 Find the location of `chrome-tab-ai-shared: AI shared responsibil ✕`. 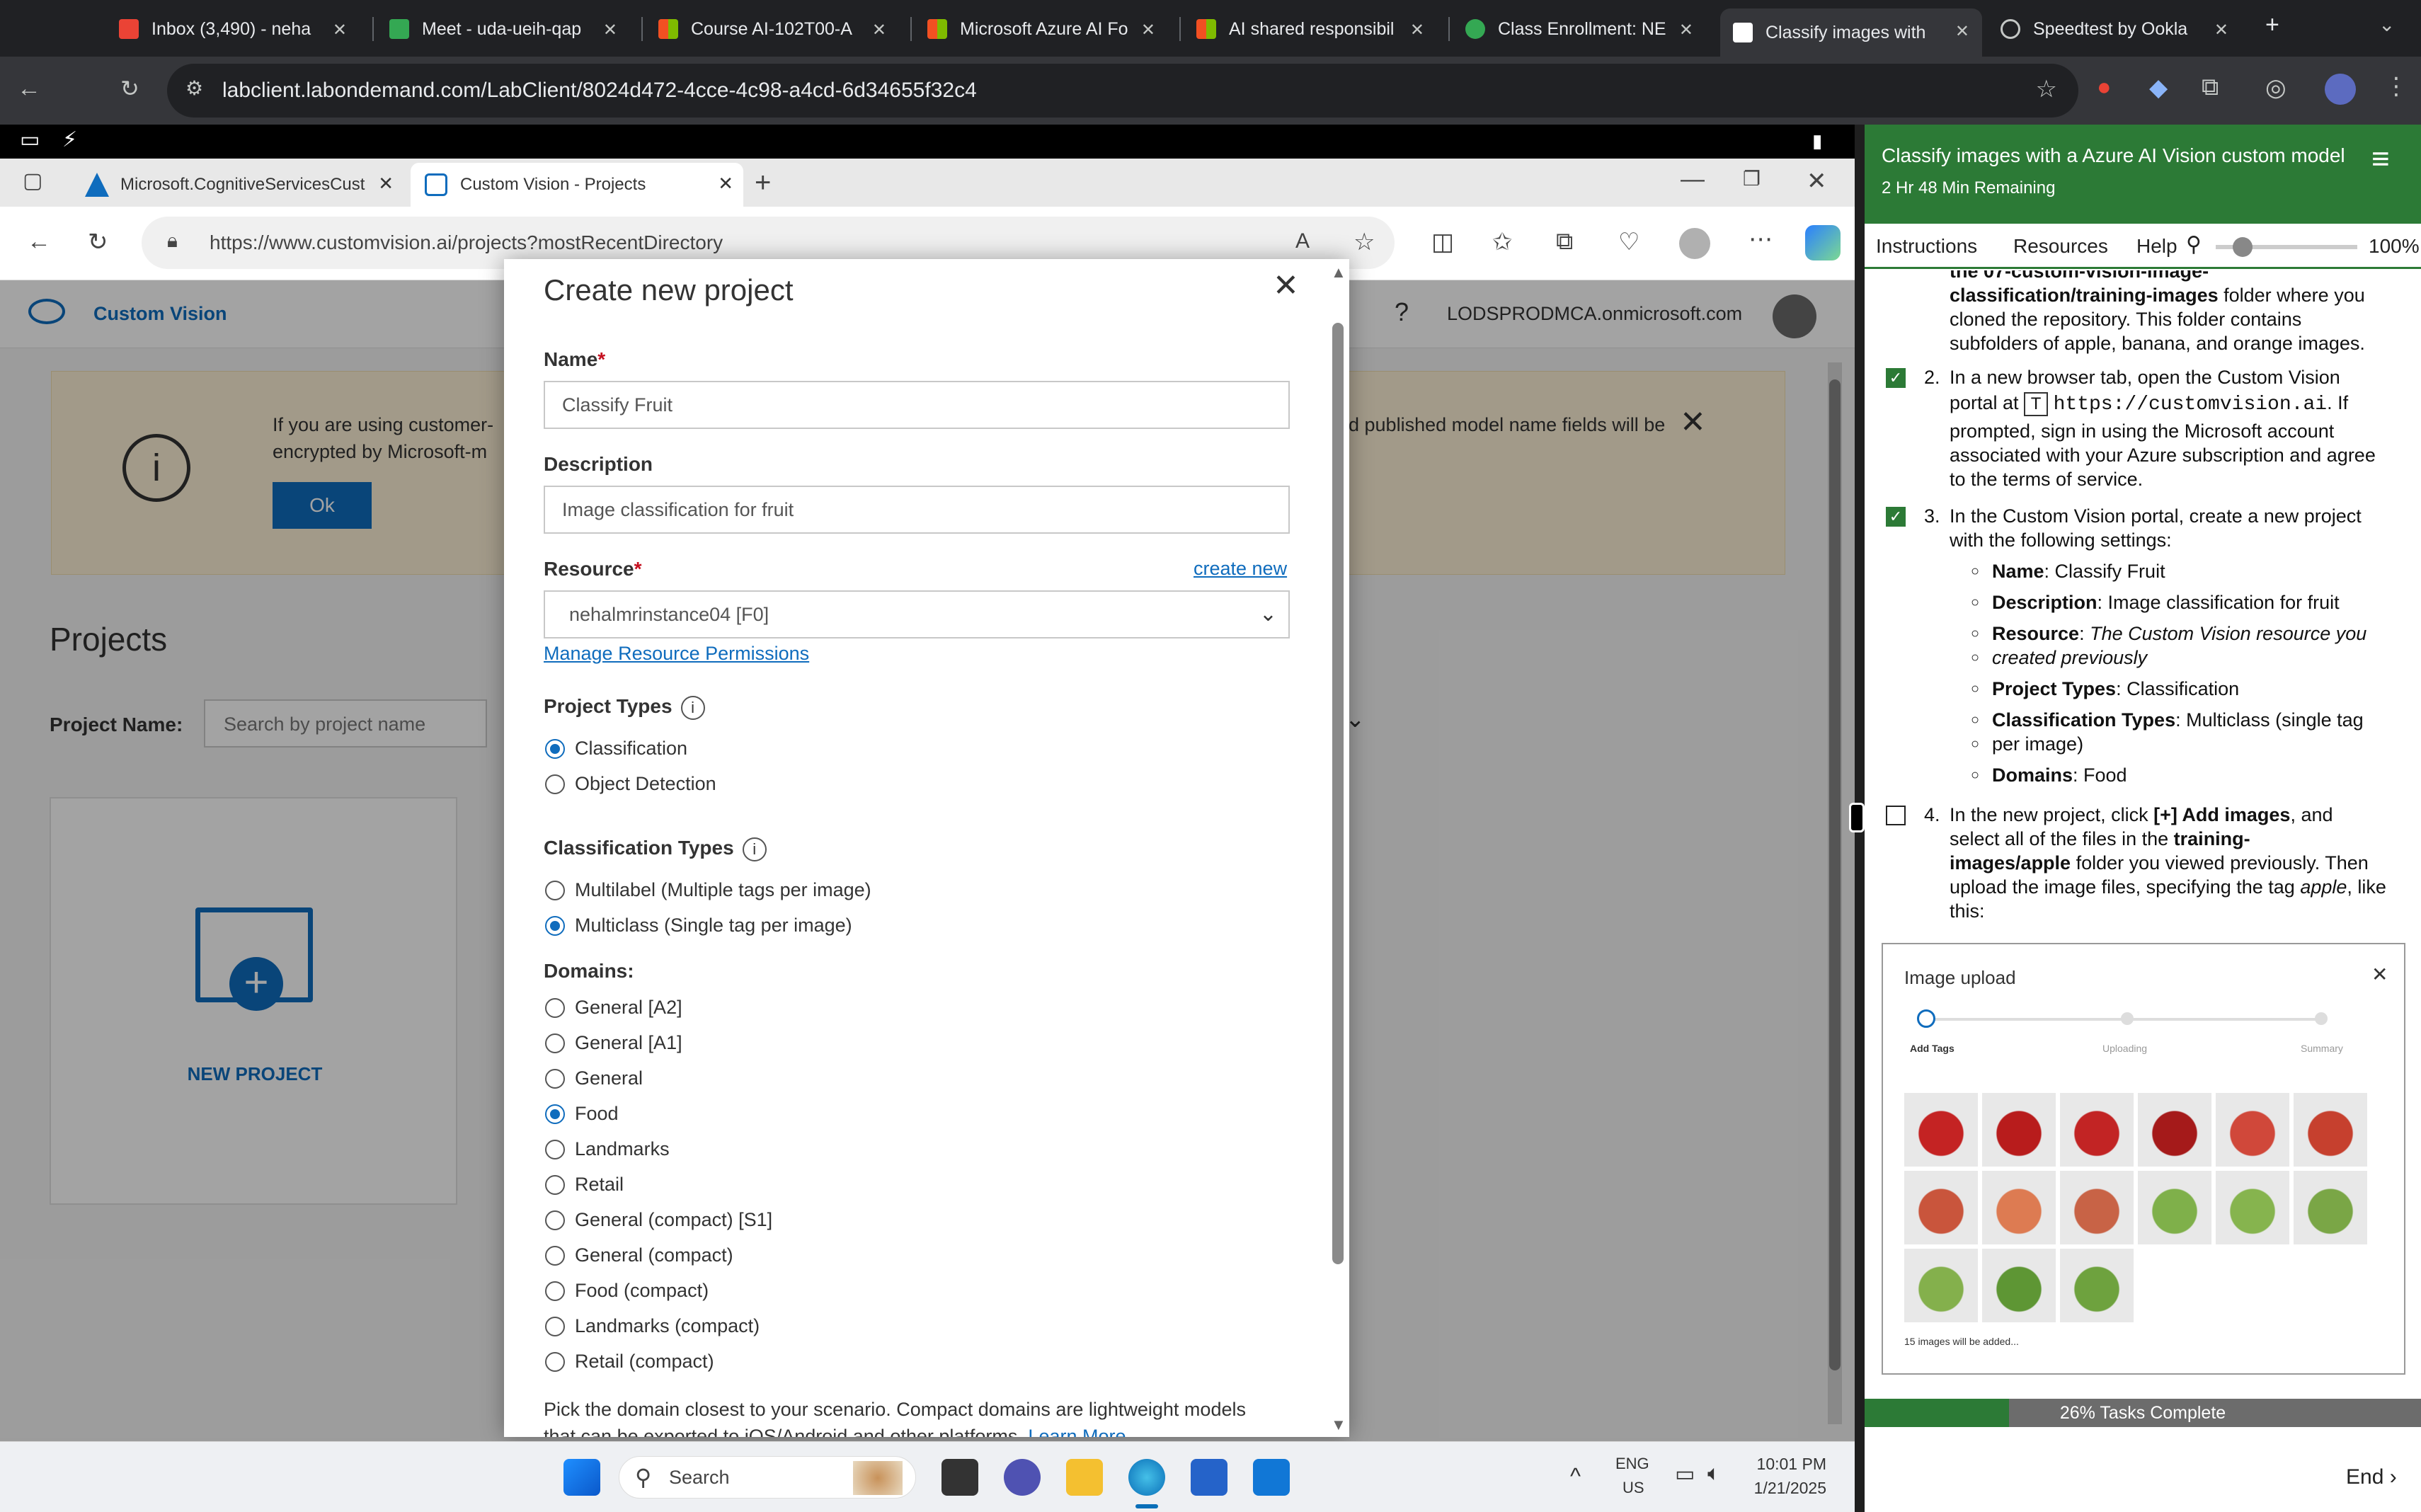

chrome-tab-ai-shared: AI shared responsibil ✕ is located at coordinates (1317, 29).